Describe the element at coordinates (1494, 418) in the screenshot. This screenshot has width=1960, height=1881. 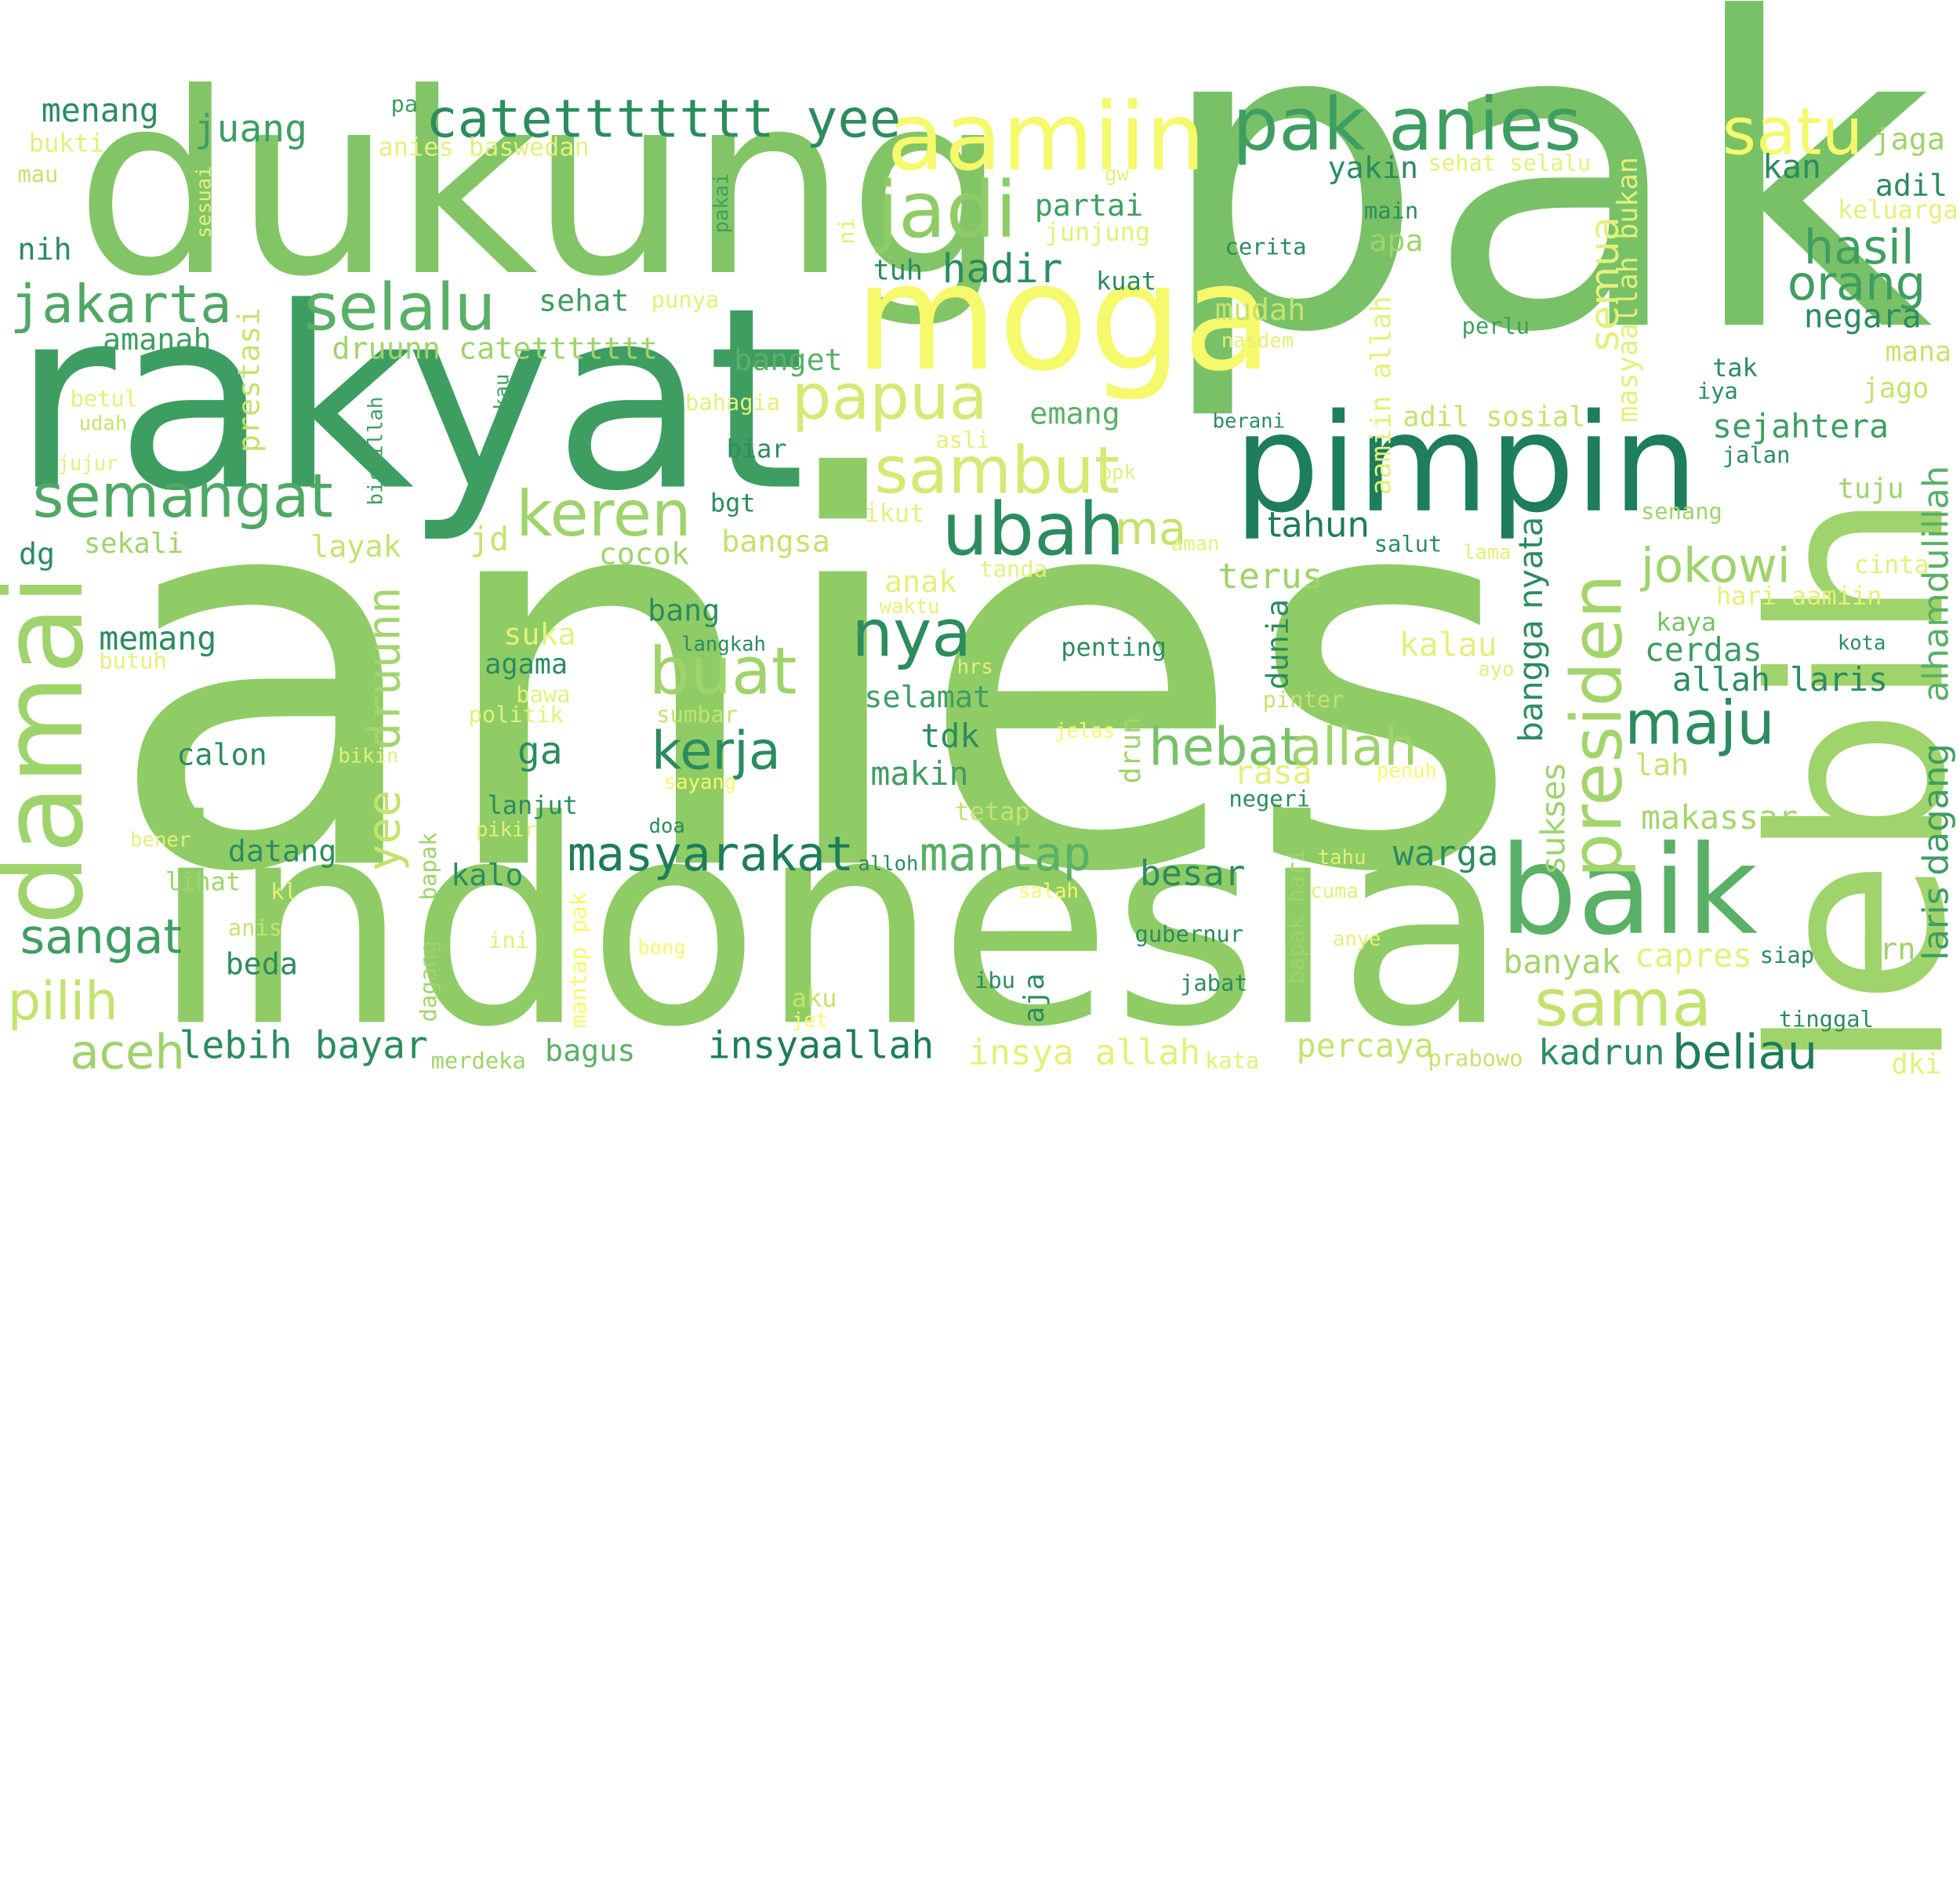
I see `word-adil-sosial: adil sosial` at that location.